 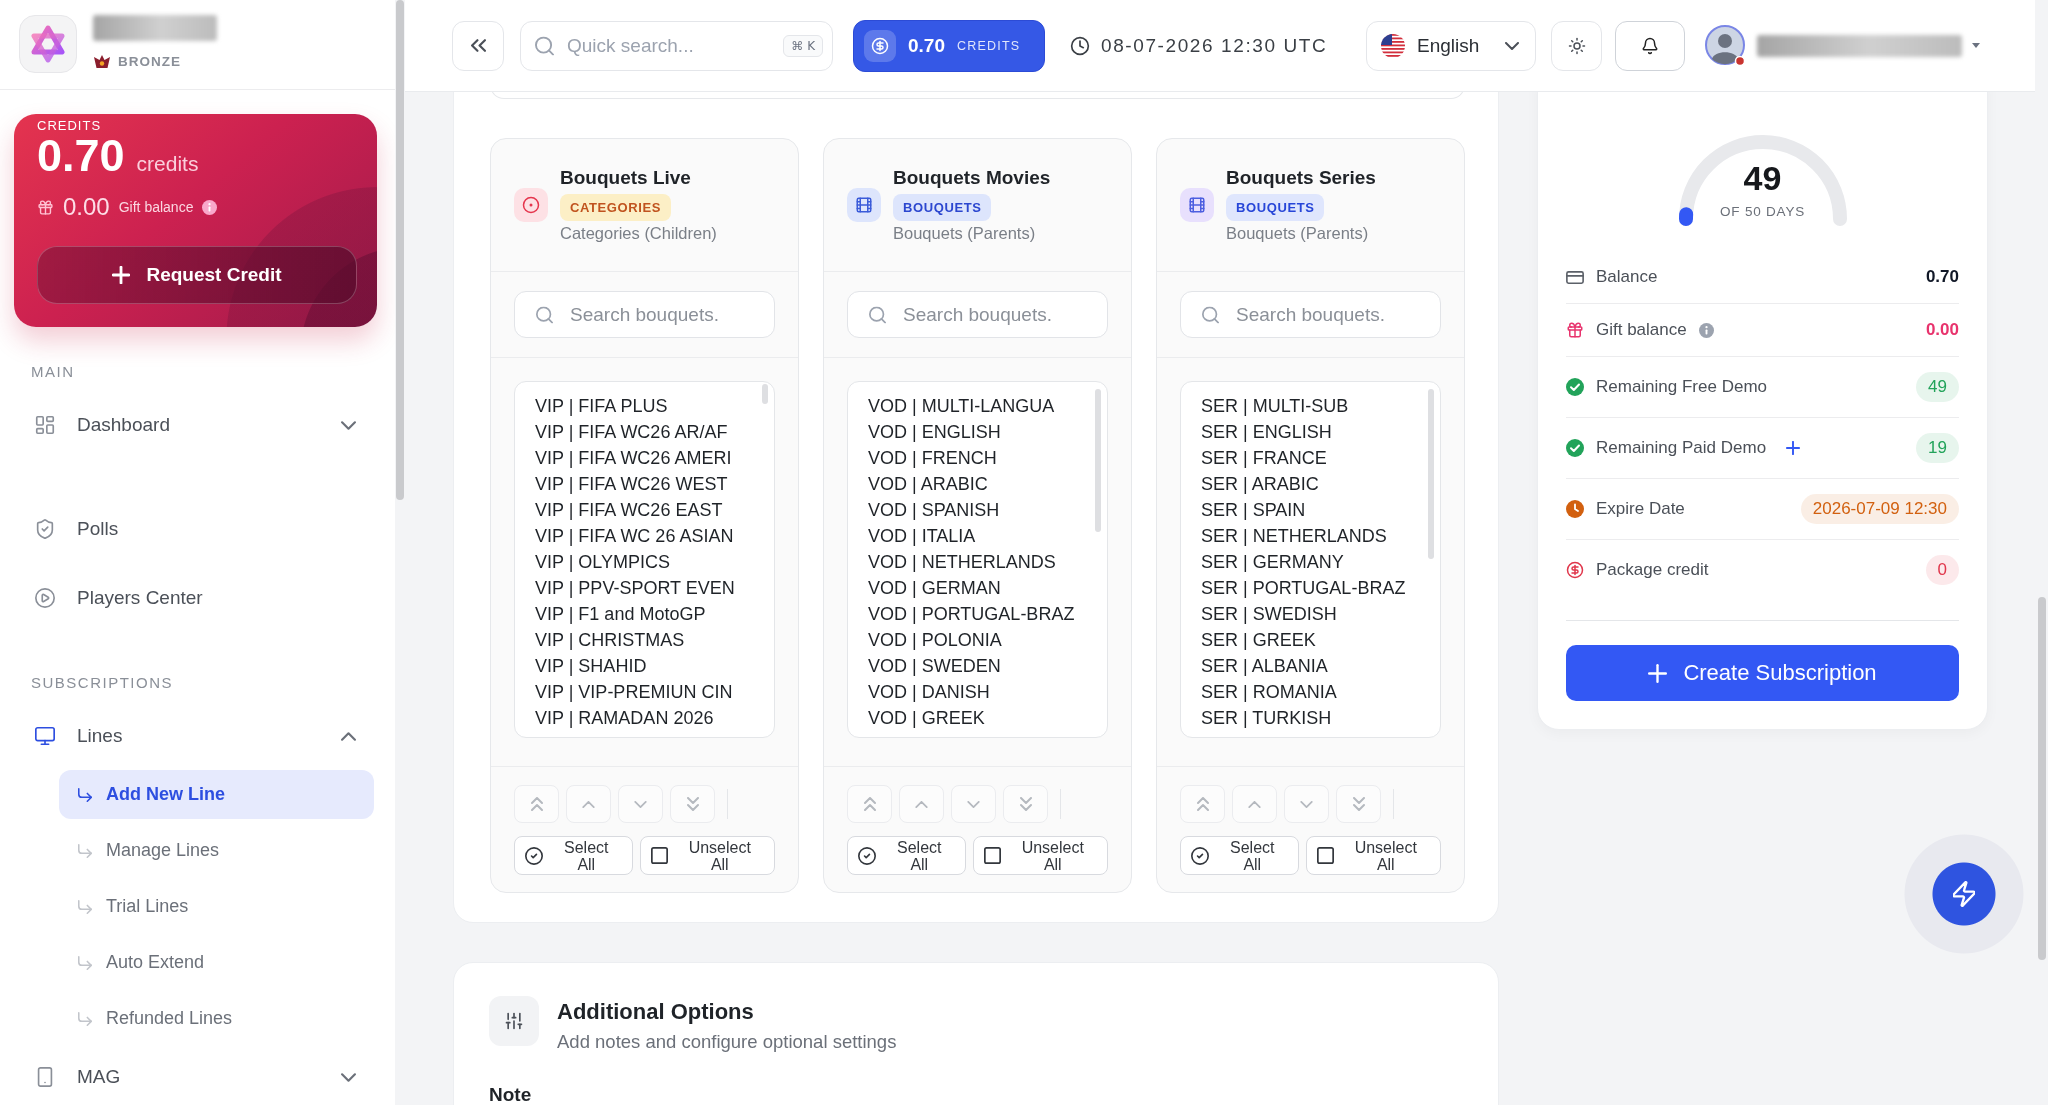 I want to click on language-select: English, so click(x=1451, y=45).